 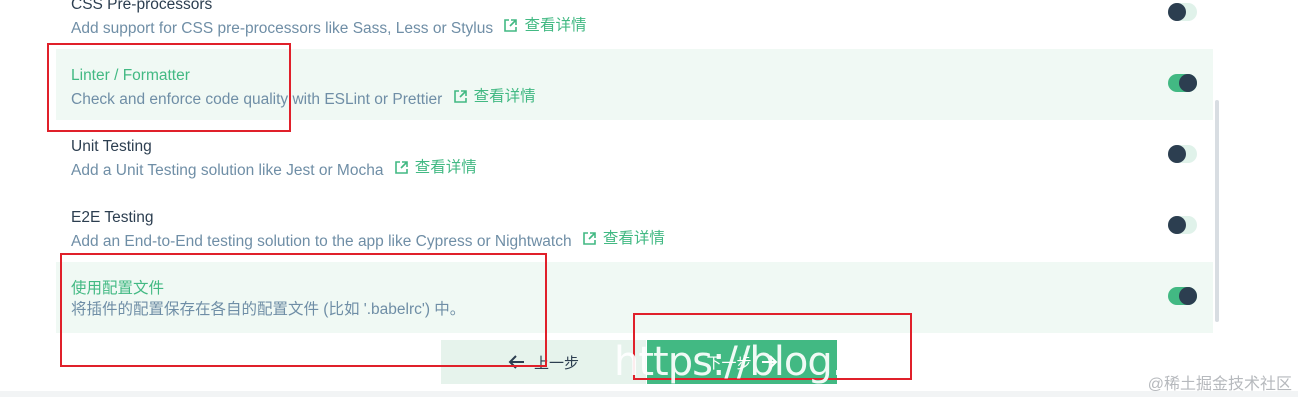 What do you see at coordinates (303, 310) in the screenshot?
I see `annotation-box-config-files` at bounding box center [303, 310].